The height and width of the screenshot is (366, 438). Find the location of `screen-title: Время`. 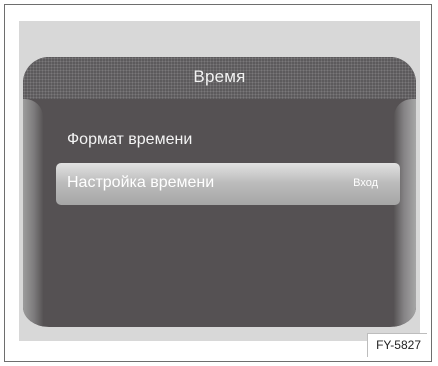

screen-title: Время is located at coordinates (219, 76).